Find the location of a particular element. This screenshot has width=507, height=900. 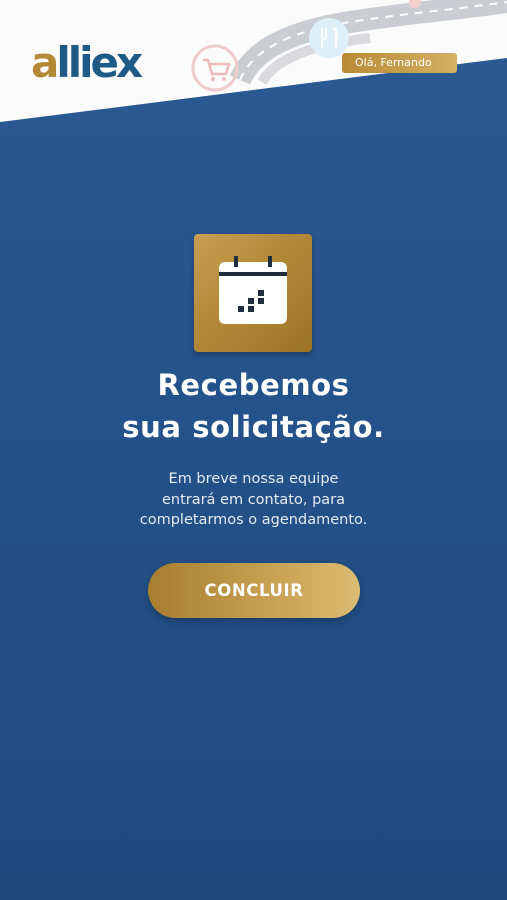

alliex-logo: a lliex is located at coordinates (87, 61).